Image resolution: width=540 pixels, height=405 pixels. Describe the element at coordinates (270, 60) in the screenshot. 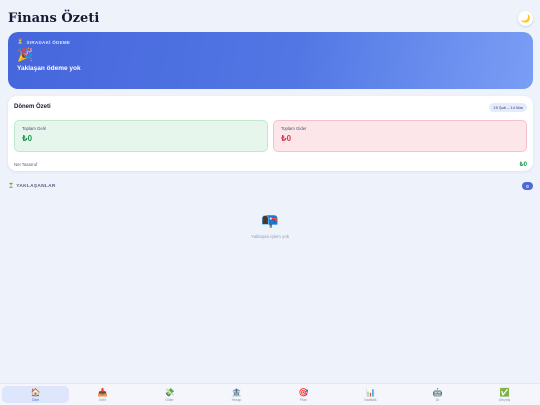

I see `next-payment-card: ⏳ SIRADAKİ ÖDEME 🎉 Yaklaşan ödeme yok` at that location.